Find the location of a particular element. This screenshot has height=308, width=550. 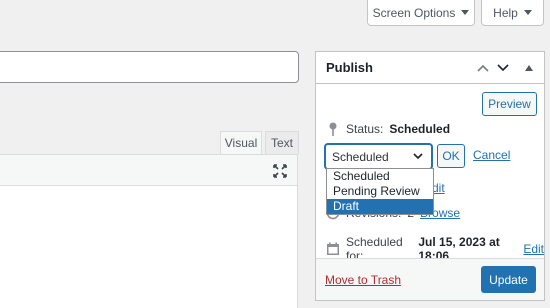

help-label: Help is located at coordinates (505, 12).